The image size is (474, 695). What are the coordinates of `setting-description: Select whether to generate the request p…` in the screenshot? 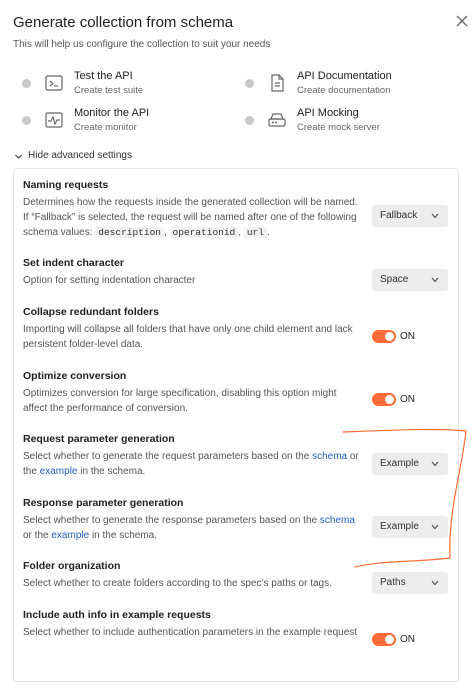 It's located at (191, 464).